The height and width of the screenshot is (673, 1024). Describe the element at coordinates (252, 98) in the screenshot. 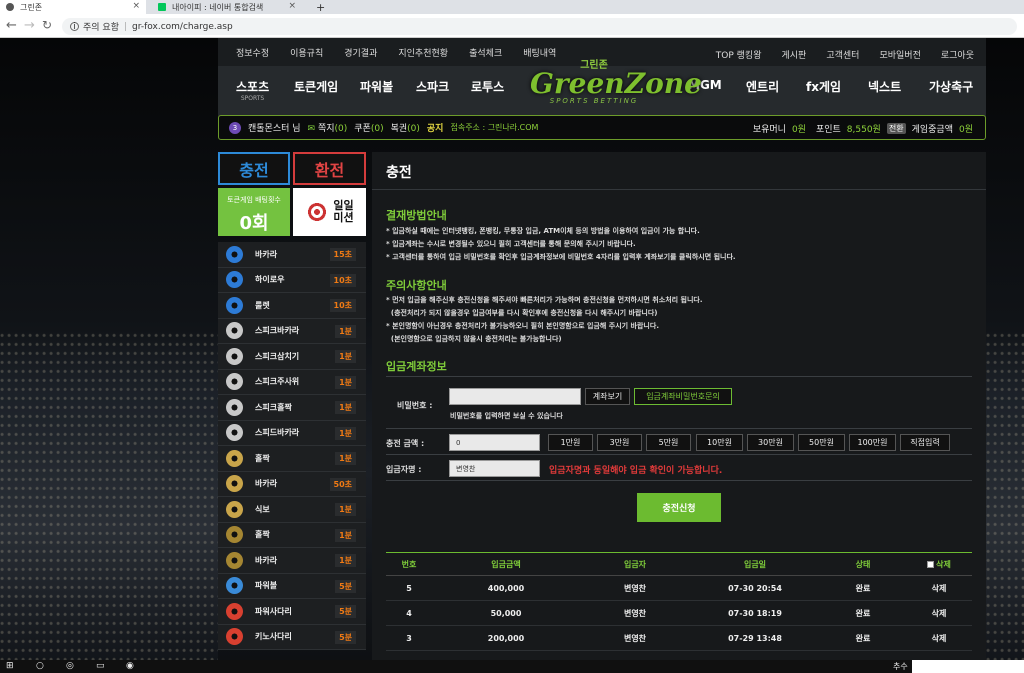

I see `menu-sublabel: SPORTS` at that location.